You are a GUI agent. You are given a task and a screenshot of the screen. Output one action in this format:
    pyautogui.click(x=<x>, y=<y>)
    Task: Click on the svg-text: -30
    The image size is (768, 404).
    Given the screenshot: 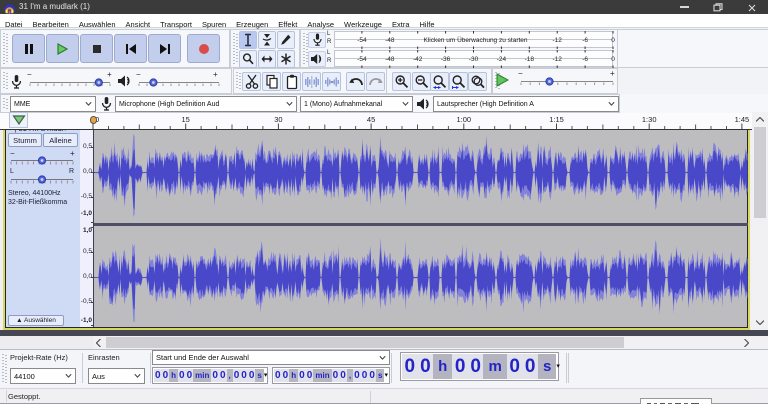 What is the action you would take?
    pyautogui.click(x=474, y=59)
    